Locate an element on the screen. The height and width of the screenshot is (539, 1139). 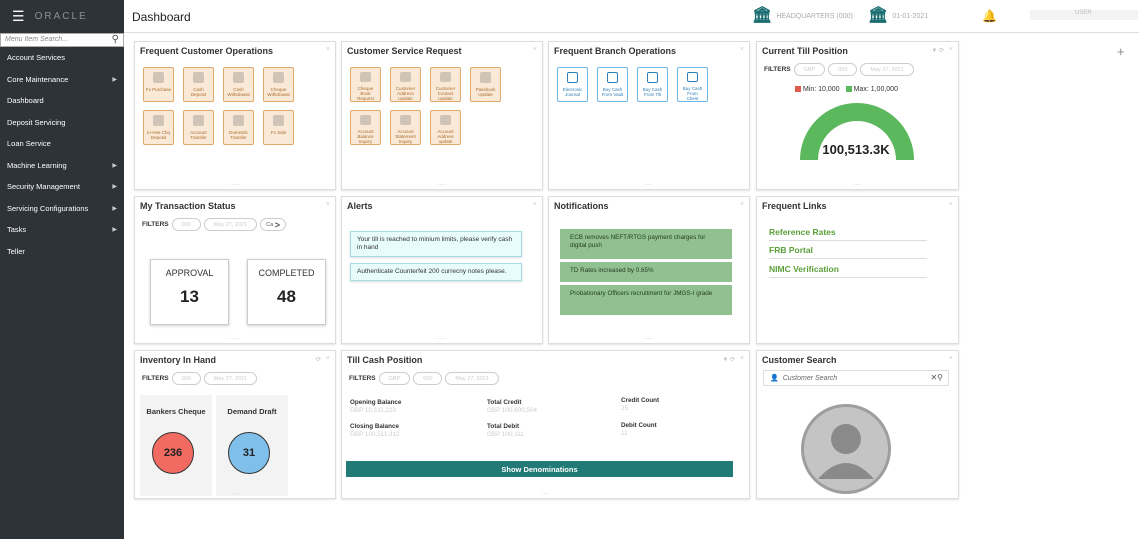
link-reference-rates: Reference Rates is located at coordinates (848, 234).